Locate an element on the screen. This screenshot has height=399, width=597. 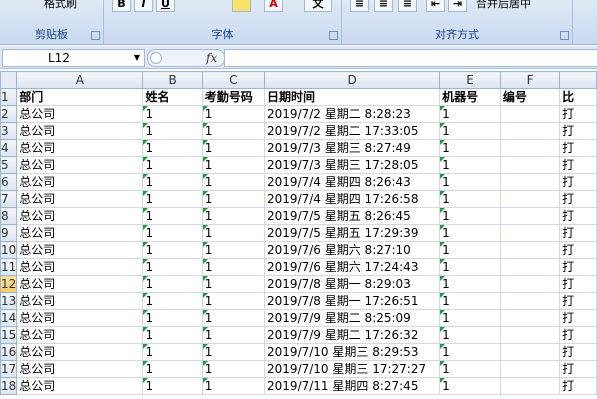
italic-button: I is located at coordinates (143, 6).